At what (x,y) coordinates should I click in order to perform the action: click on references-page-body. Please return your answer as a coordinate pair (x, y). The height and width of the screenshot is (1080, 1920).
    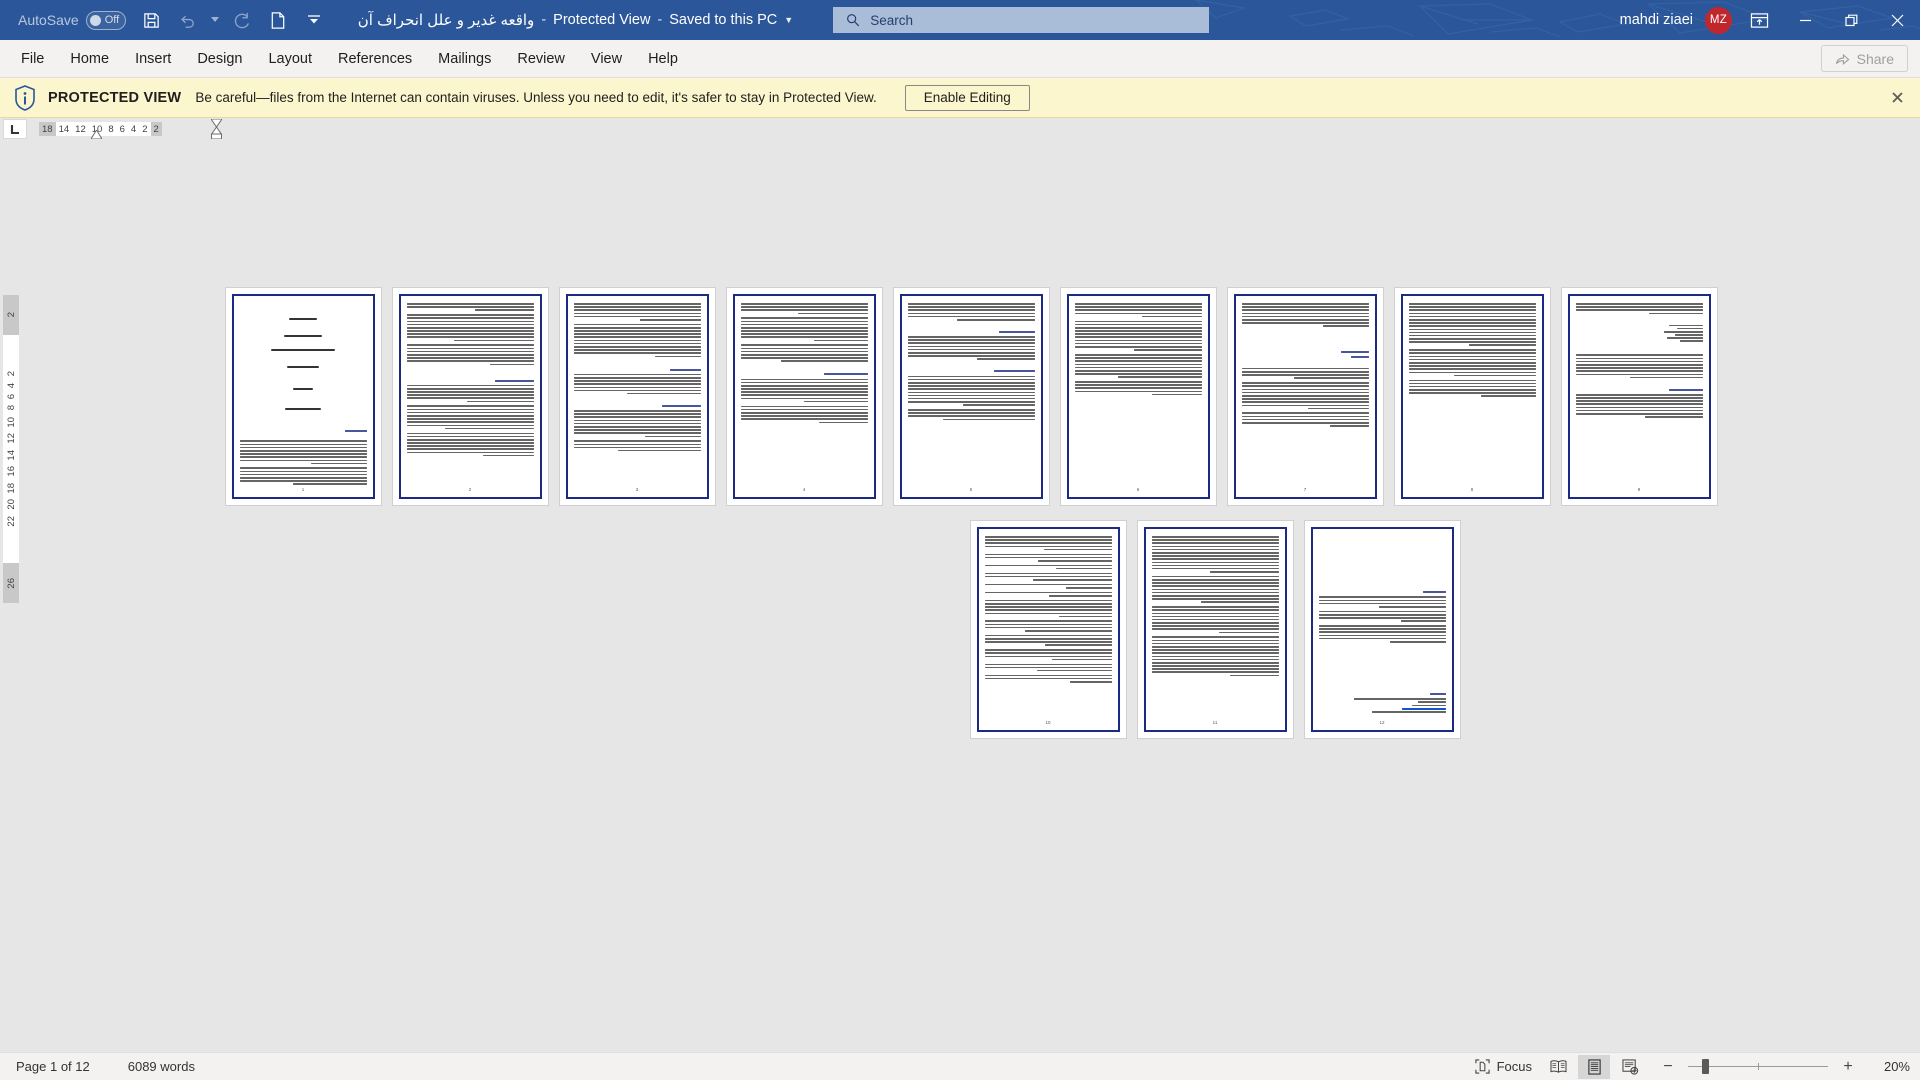
    Looking at the image, I should click on (1382, 627).